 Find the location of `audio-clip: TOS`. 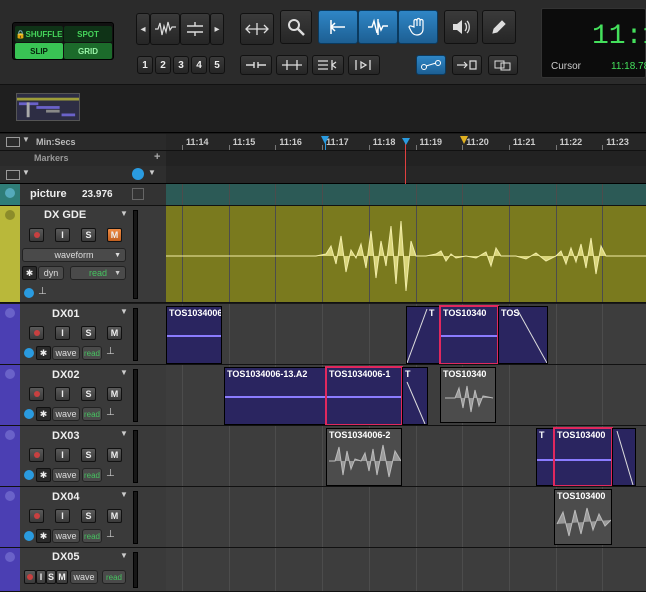

audio-clip: TOS is located at coordinates (523, 335).